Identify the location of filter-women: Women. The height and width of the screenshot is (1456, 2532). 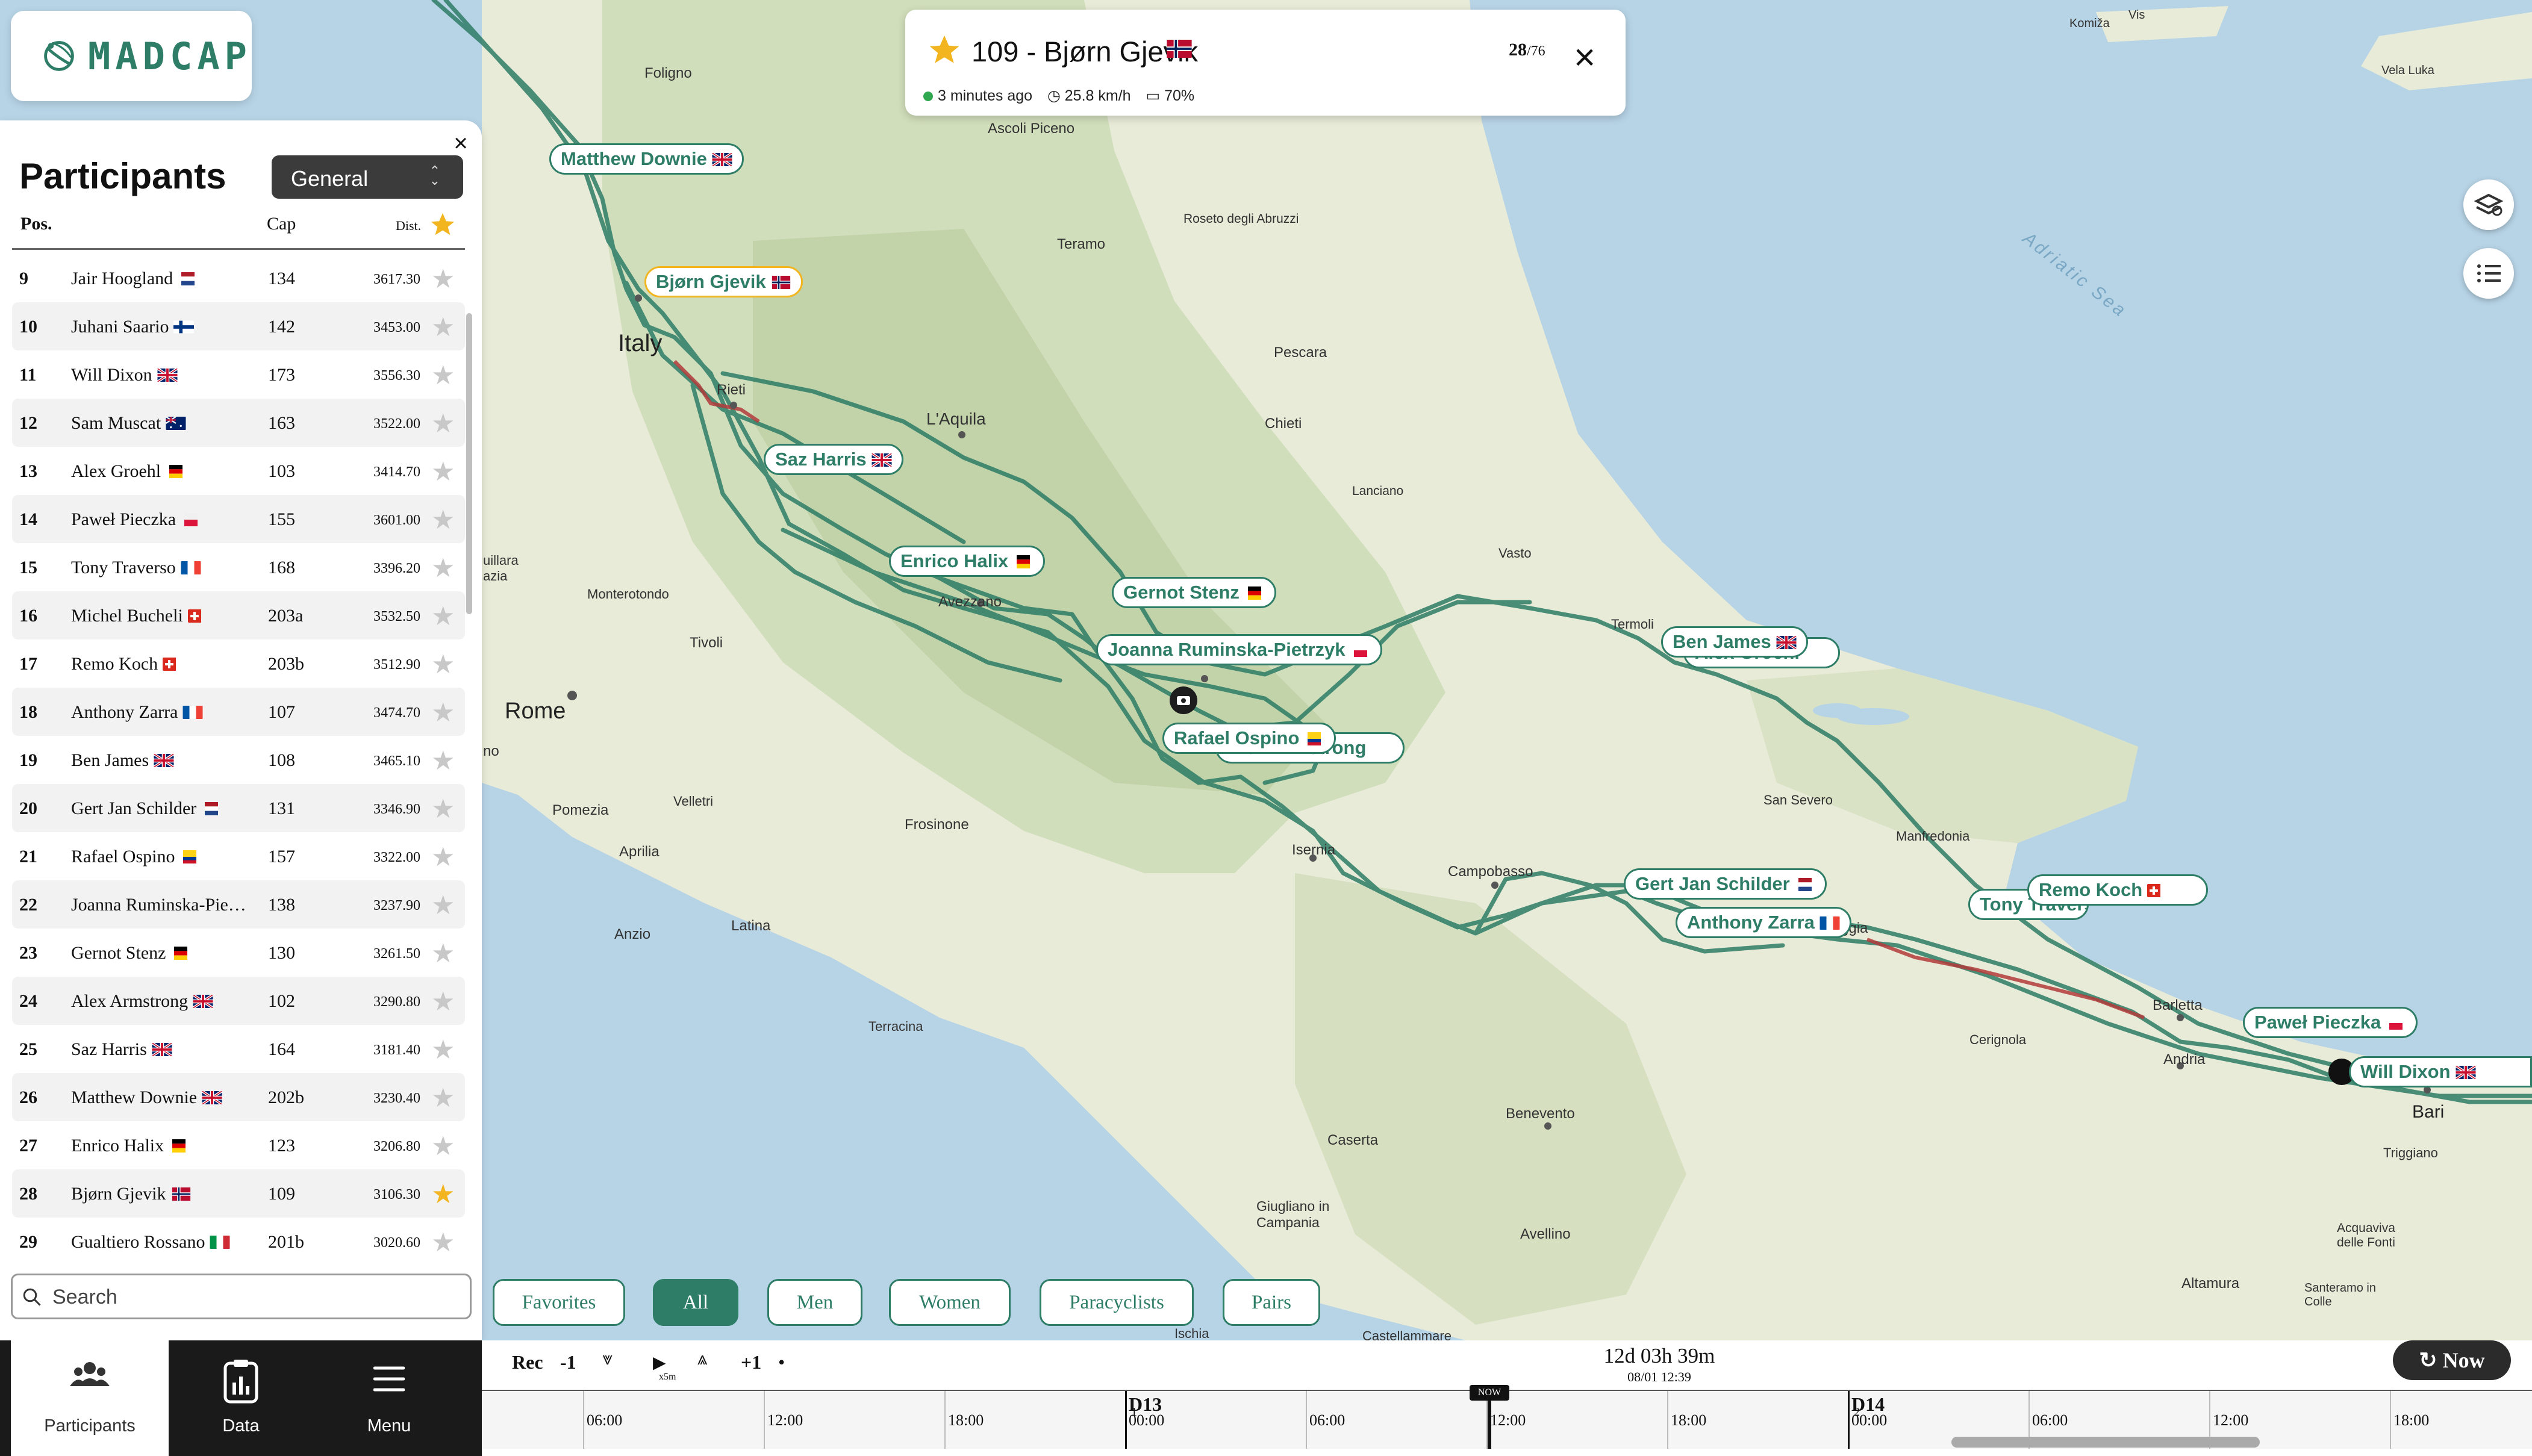
(950, 1303).